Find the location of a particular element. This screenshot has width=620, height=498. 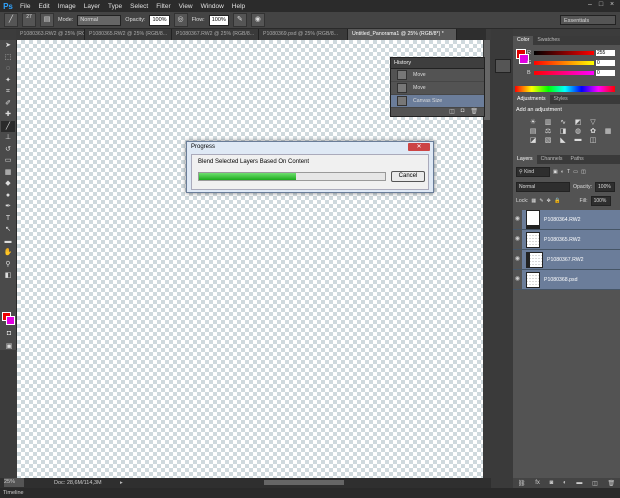

levels-icon: ▥ is located at coordinates (548, 122).